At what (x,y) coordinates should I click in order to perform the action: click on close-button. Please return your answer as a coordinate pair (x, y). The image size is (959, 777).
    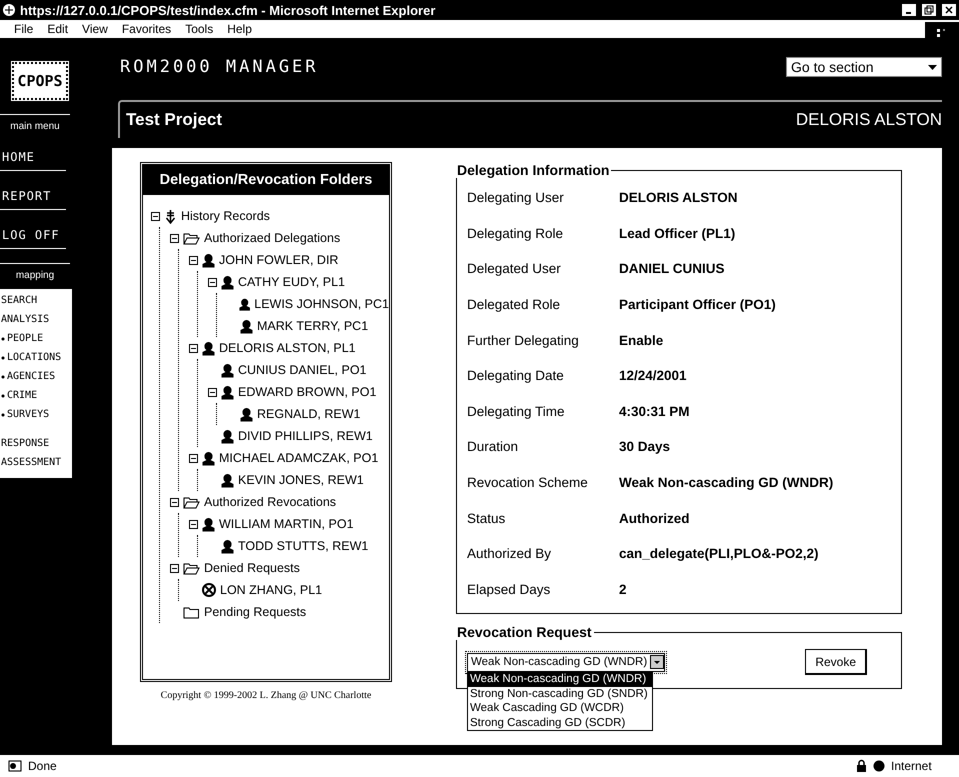
    Looking at the image, I should click on (949, 10).